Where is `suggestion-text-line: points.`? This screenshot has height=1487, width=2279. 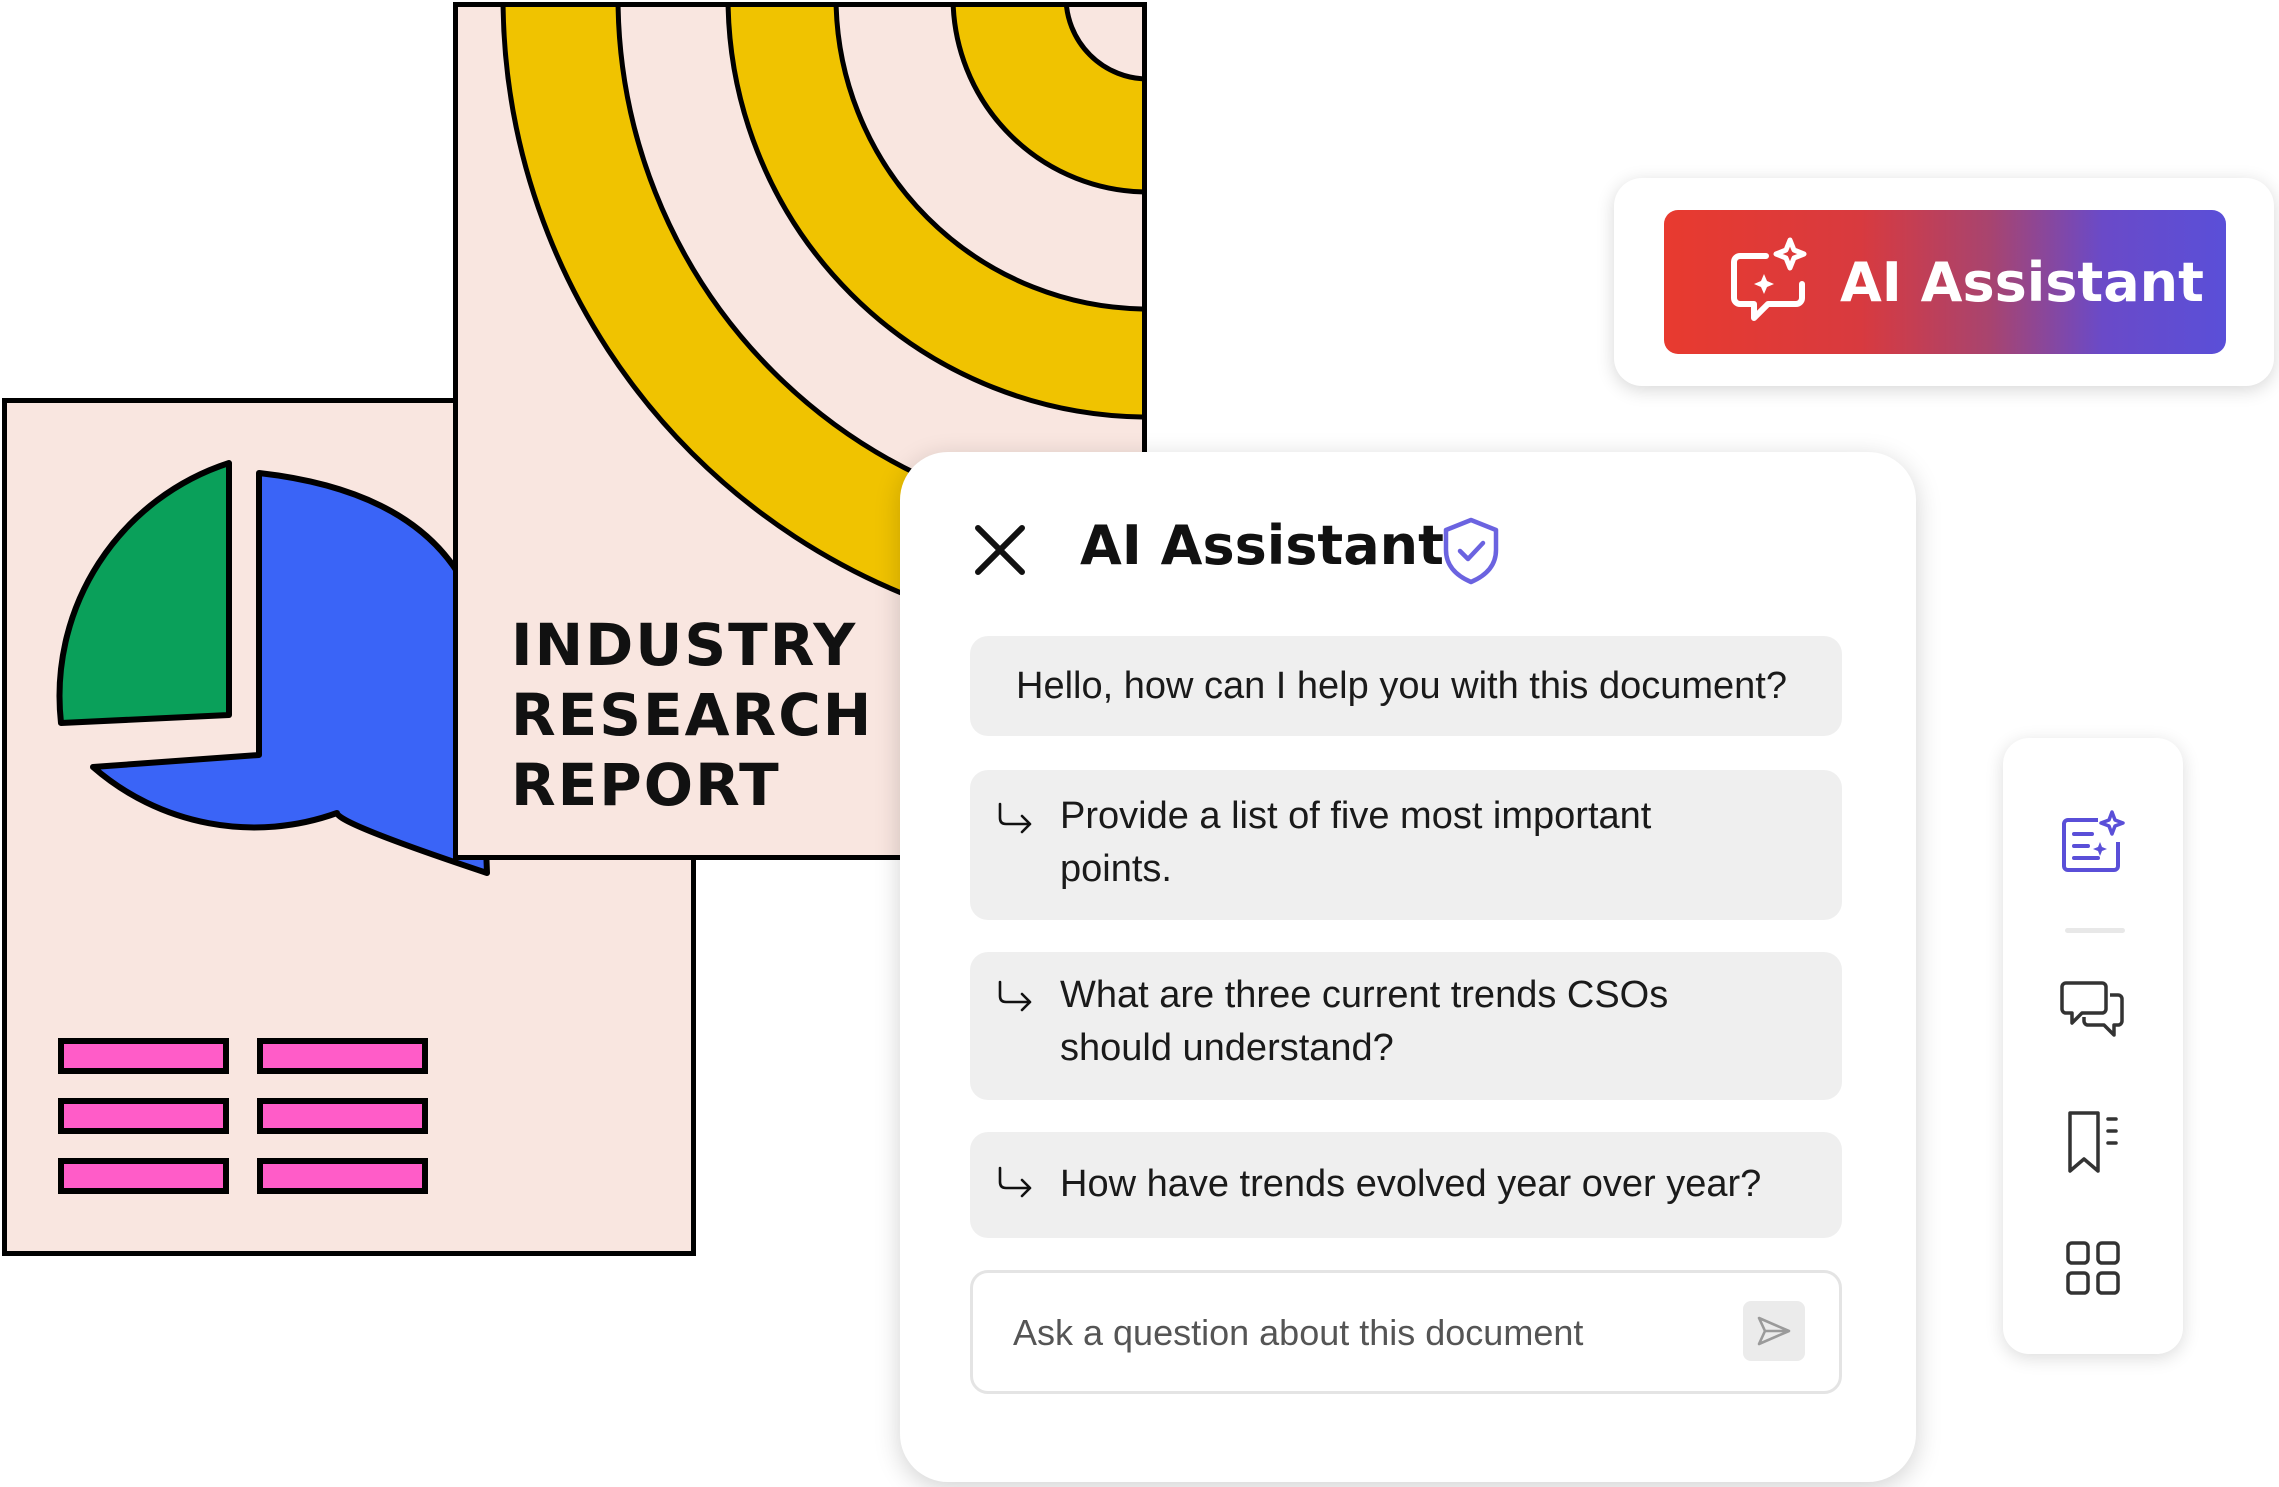
suggestion-text-line: points. is located at coordinates (1116, 869).